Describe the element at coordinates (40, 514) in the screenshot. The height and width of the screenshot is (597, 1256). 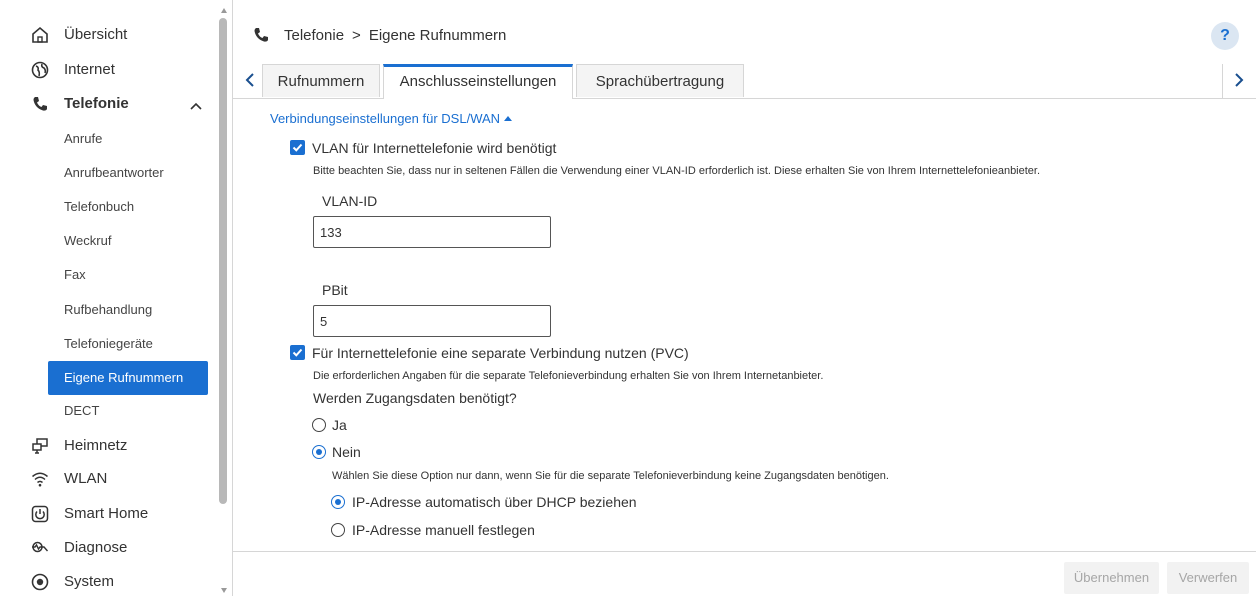
I see `power-icon` at that location.